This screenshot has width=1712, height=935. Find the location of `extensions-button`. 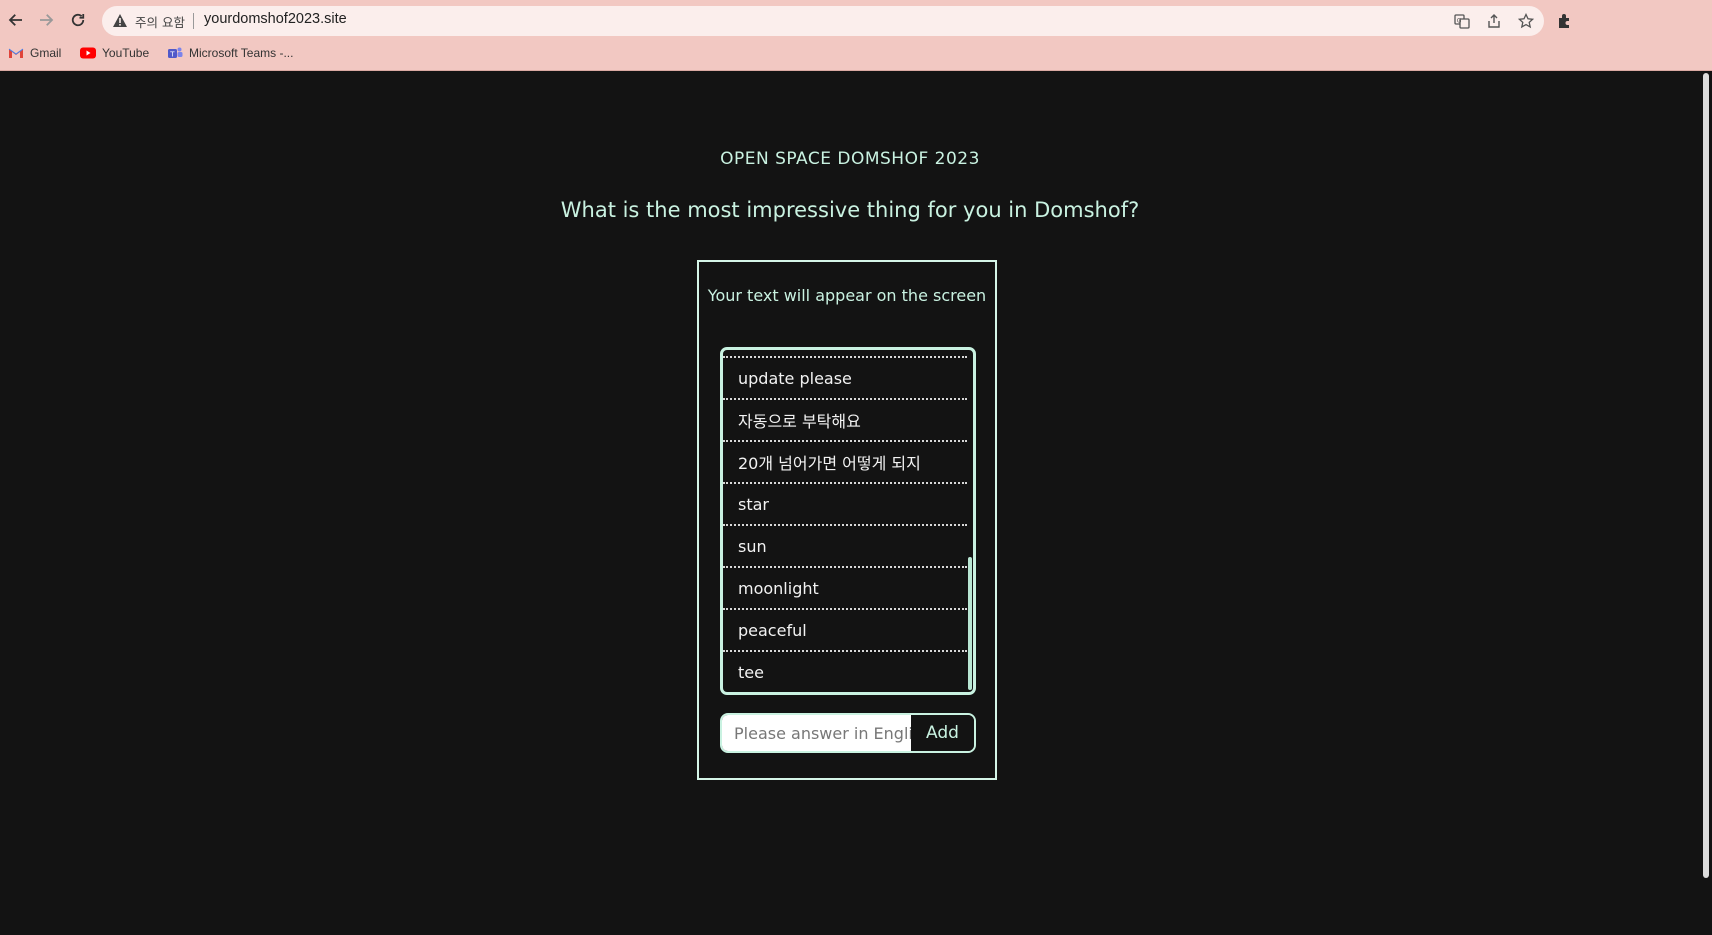

extensions-button is located at coordinates (1565, 21).